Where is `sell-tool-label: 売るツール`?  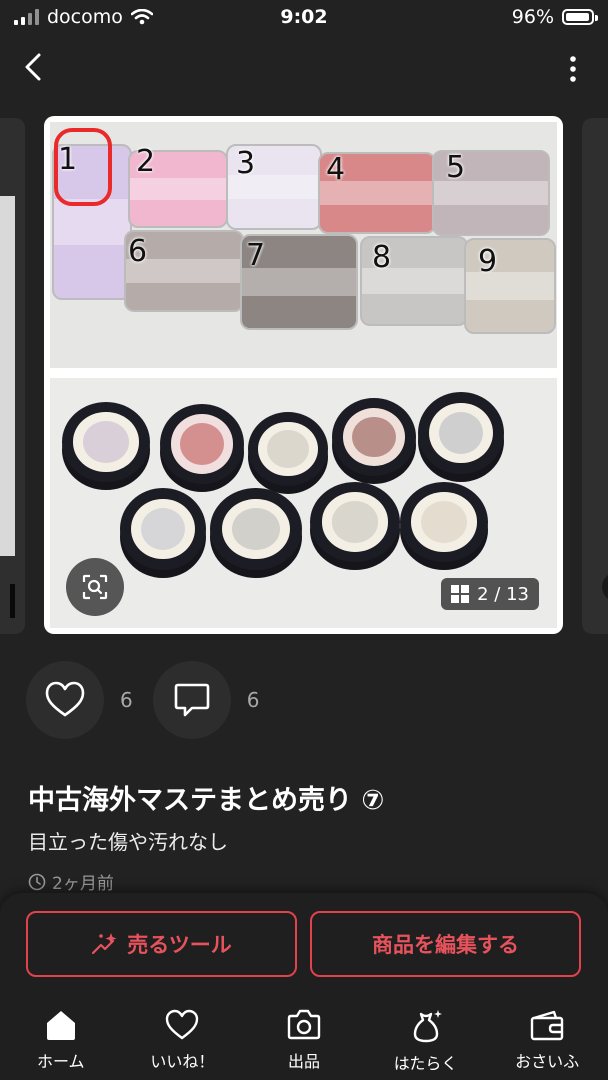 sell-tool-label: 売るツール is located at coordinates (179, 945).